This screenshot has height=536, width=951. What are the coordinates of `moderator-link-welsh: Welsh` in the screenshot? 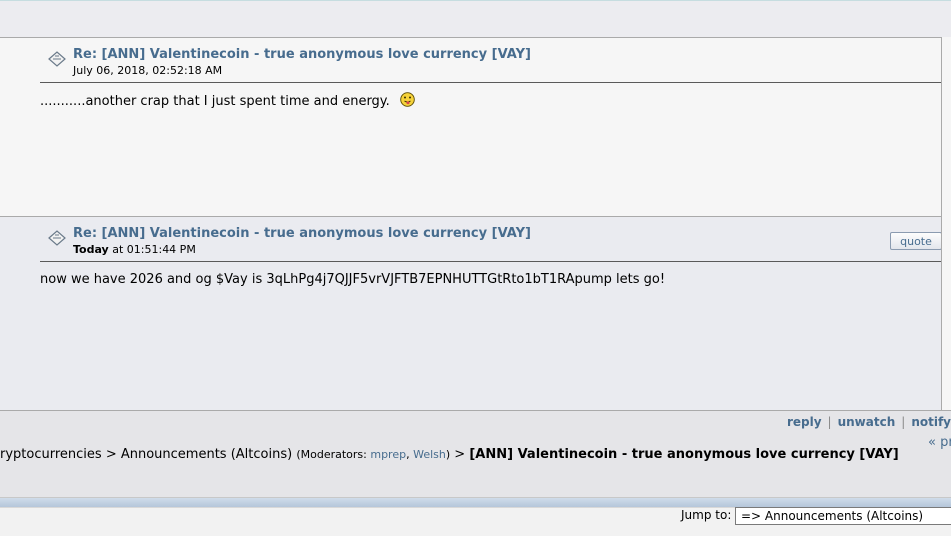 It's located at (429, 454).